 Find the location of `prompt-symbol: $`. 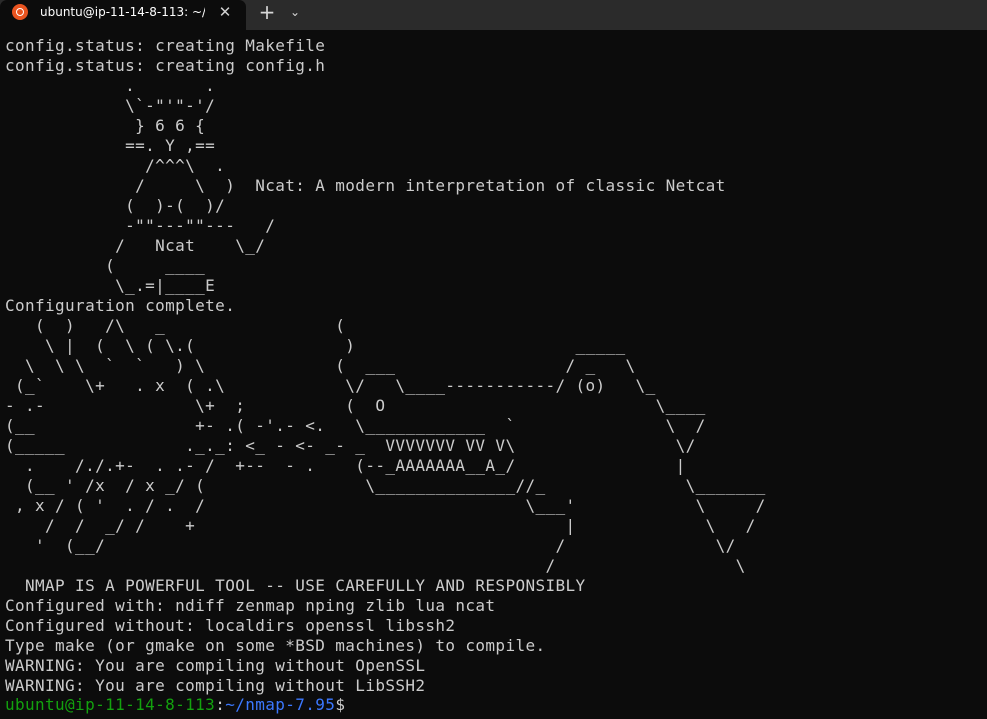

prompt-symbol: $ is located at coordinates (340, 704).